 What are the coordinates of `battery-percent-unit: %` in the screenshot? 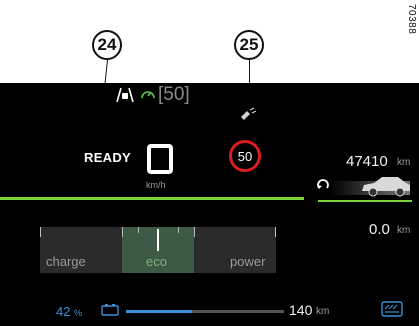 It's located at (78, 313).